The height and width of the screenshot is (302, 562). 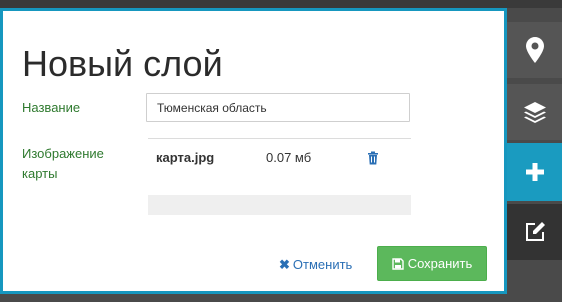 What do you see at coordinates (322, 264) in the screenshot?
I see `cancel-label: Отменить` at bounding box center [322, 264].